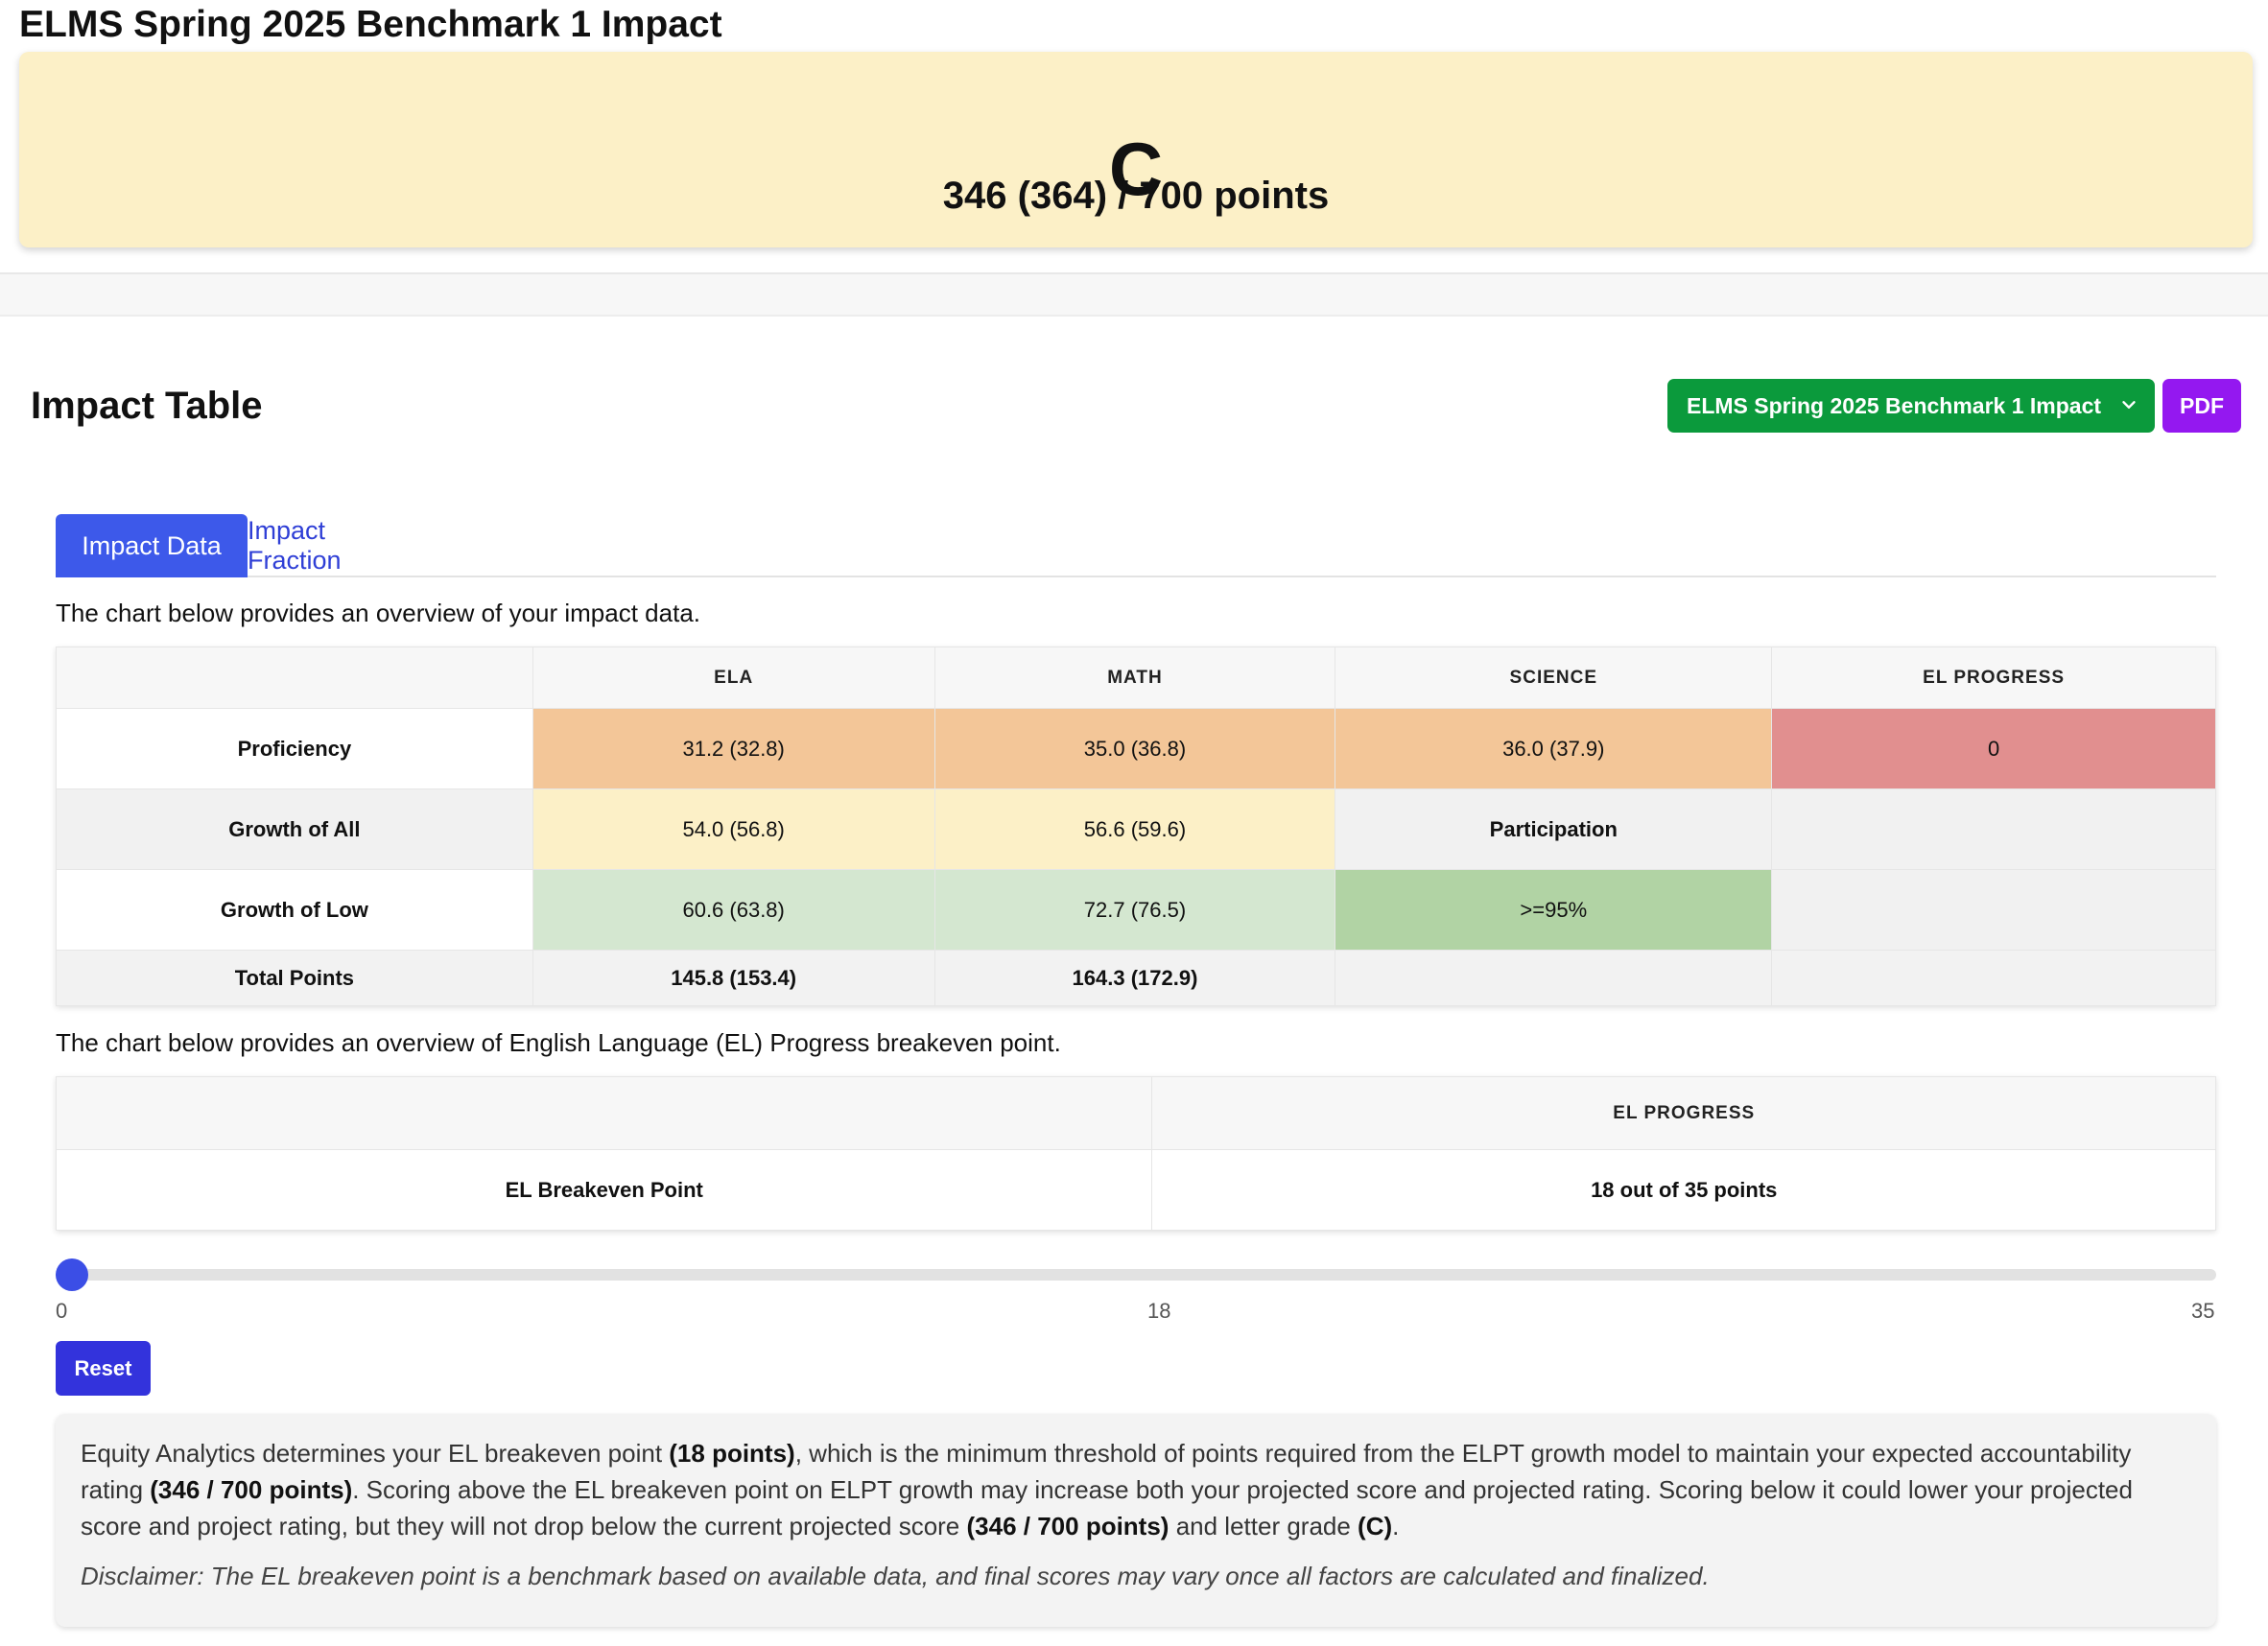  What do you see at coordinates (1159, 1311) in the screenshot?
I see `slider-mid-label: 18` at bounding box center [1159, 1311].